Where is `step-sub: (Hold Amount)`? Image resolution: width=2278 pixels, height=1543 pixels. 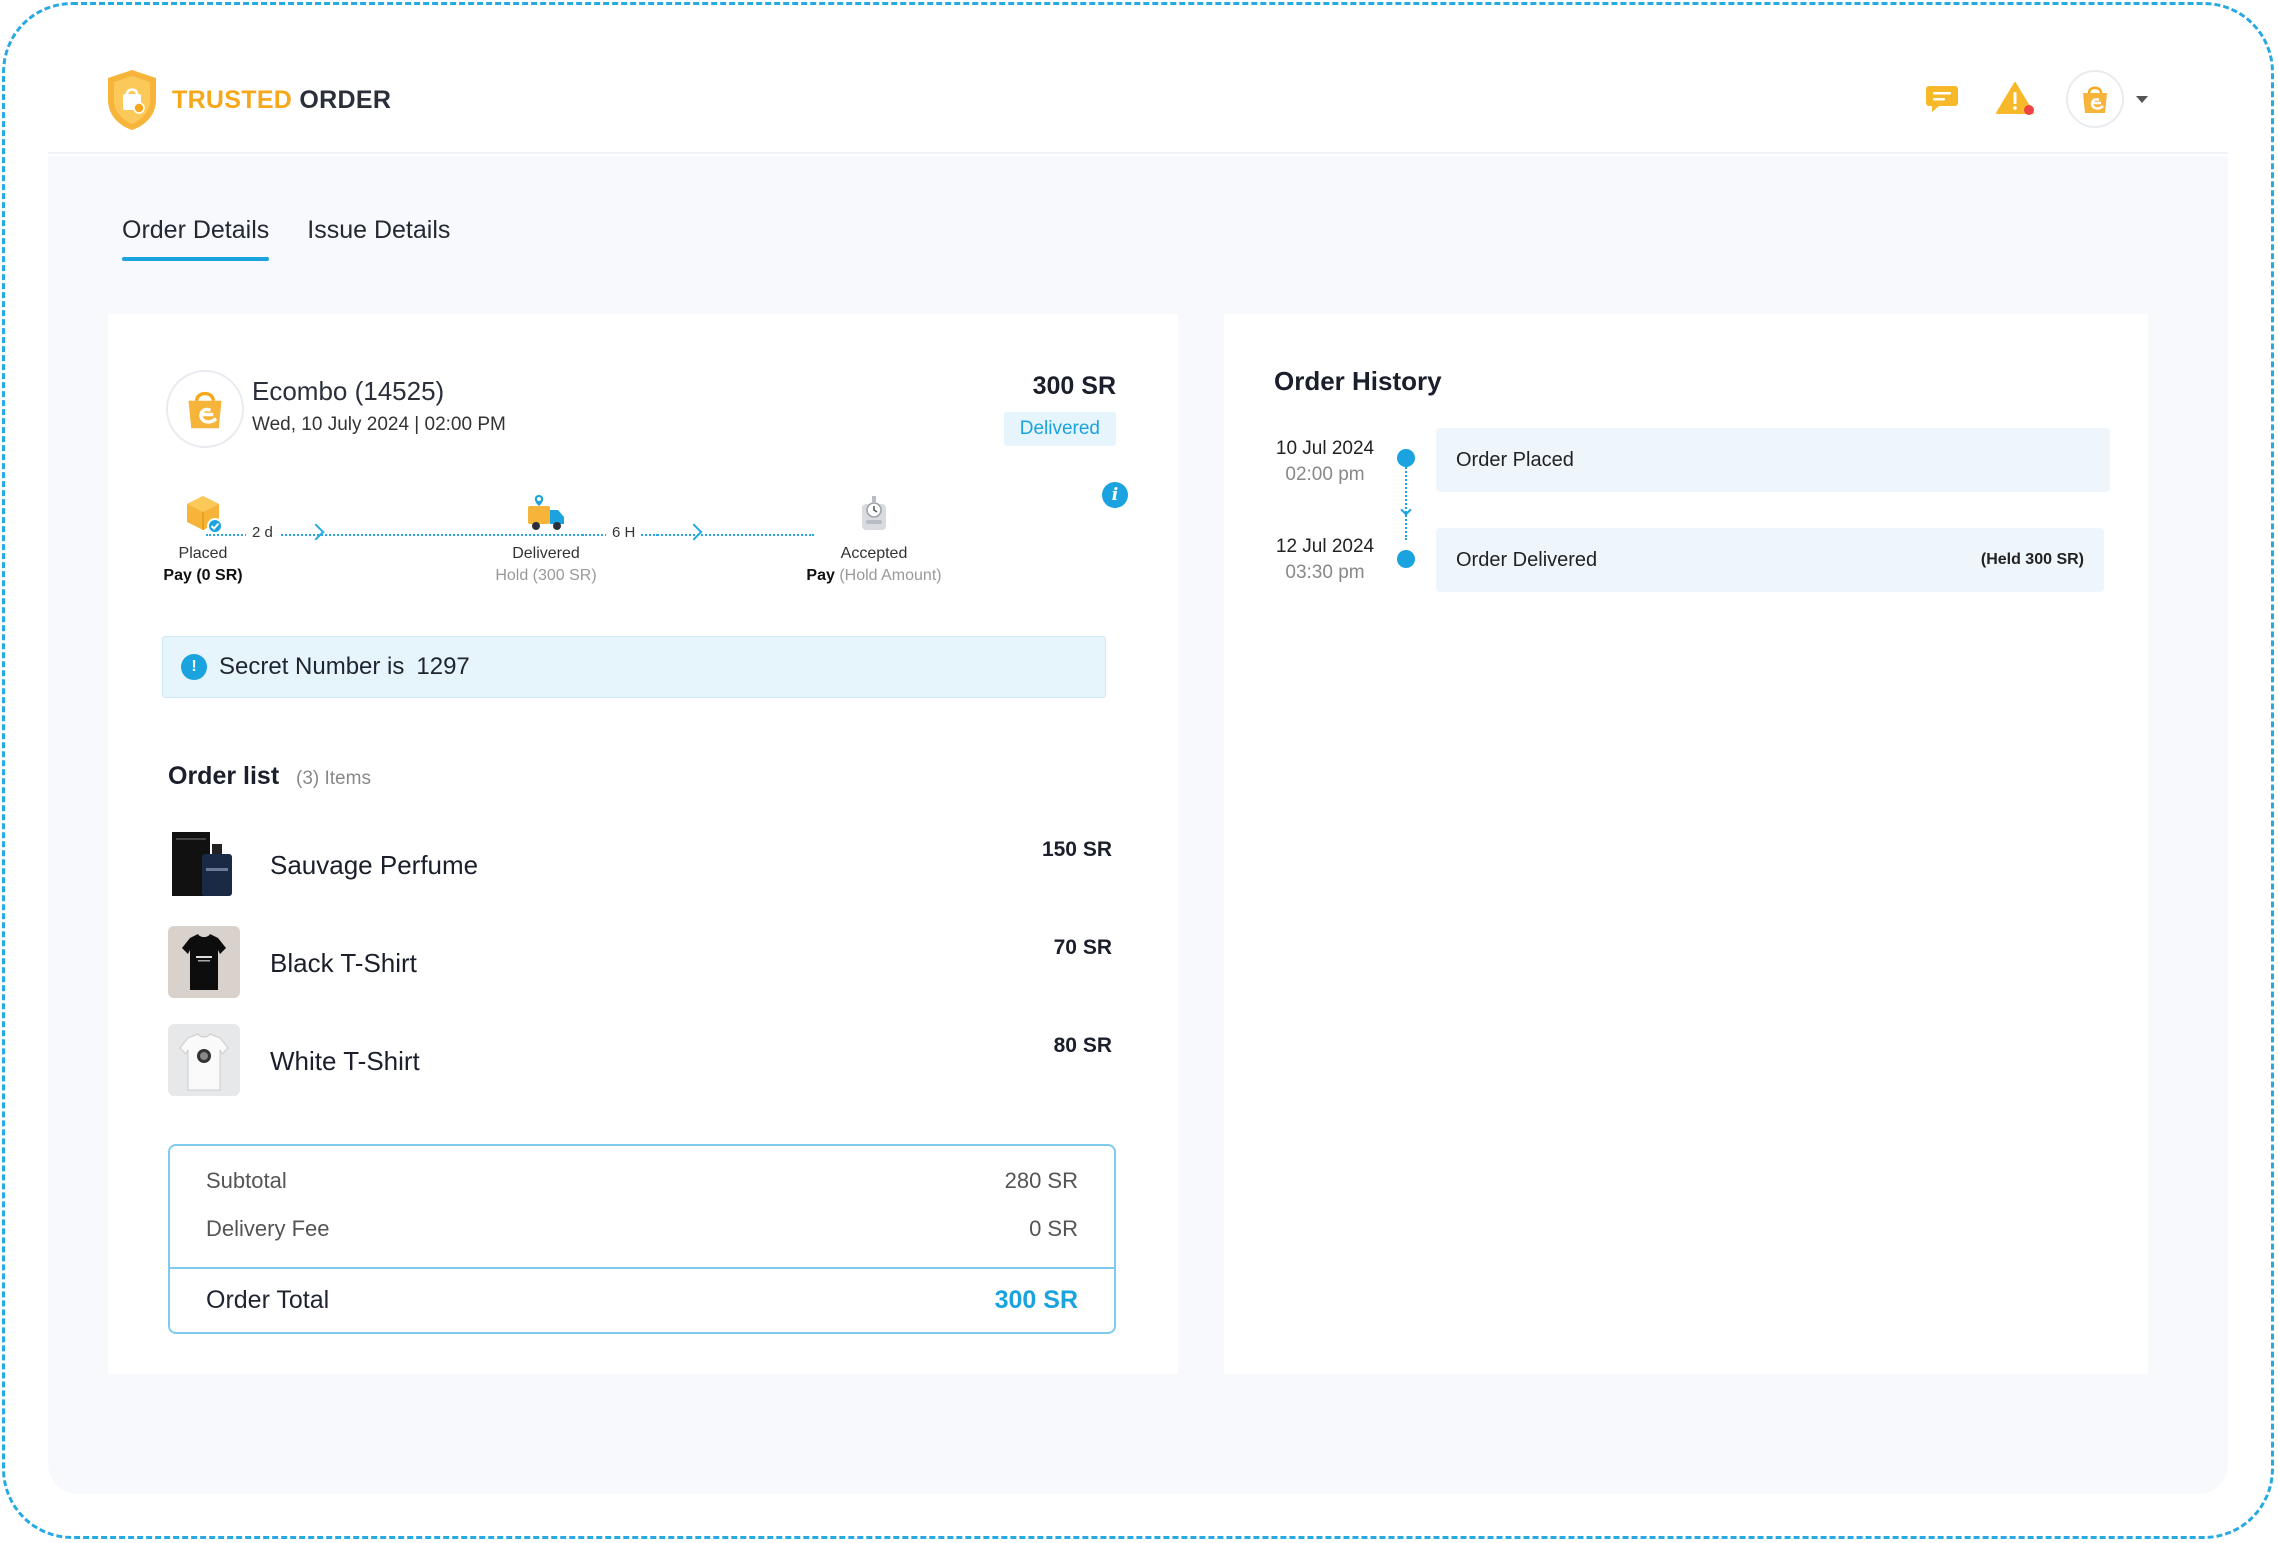 step-sub: (Hold Amount) is located at coordinates (890, 575).